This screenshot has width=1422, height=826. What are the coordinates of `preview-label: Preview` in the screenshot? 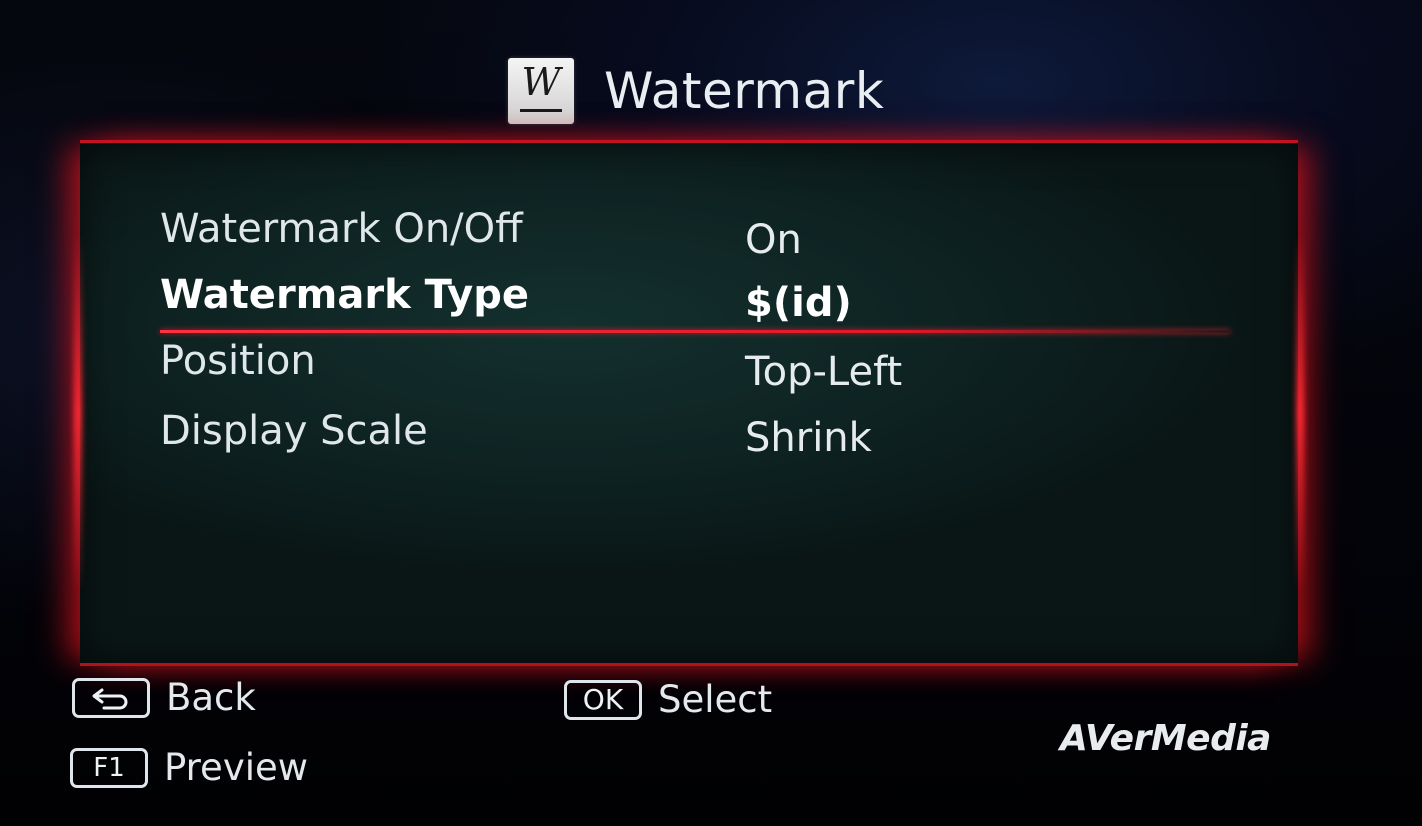 It's located at (236, 767).